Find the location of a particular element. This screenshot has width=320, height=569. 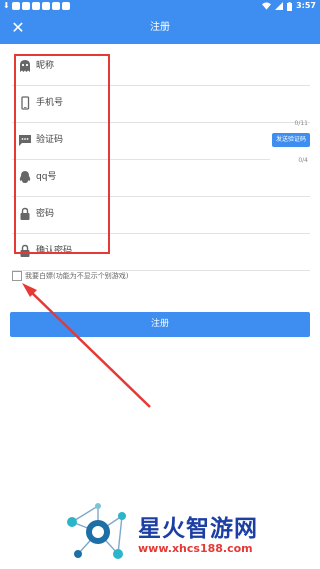

molecule-logo-icon is located at coordinates (96, 531).